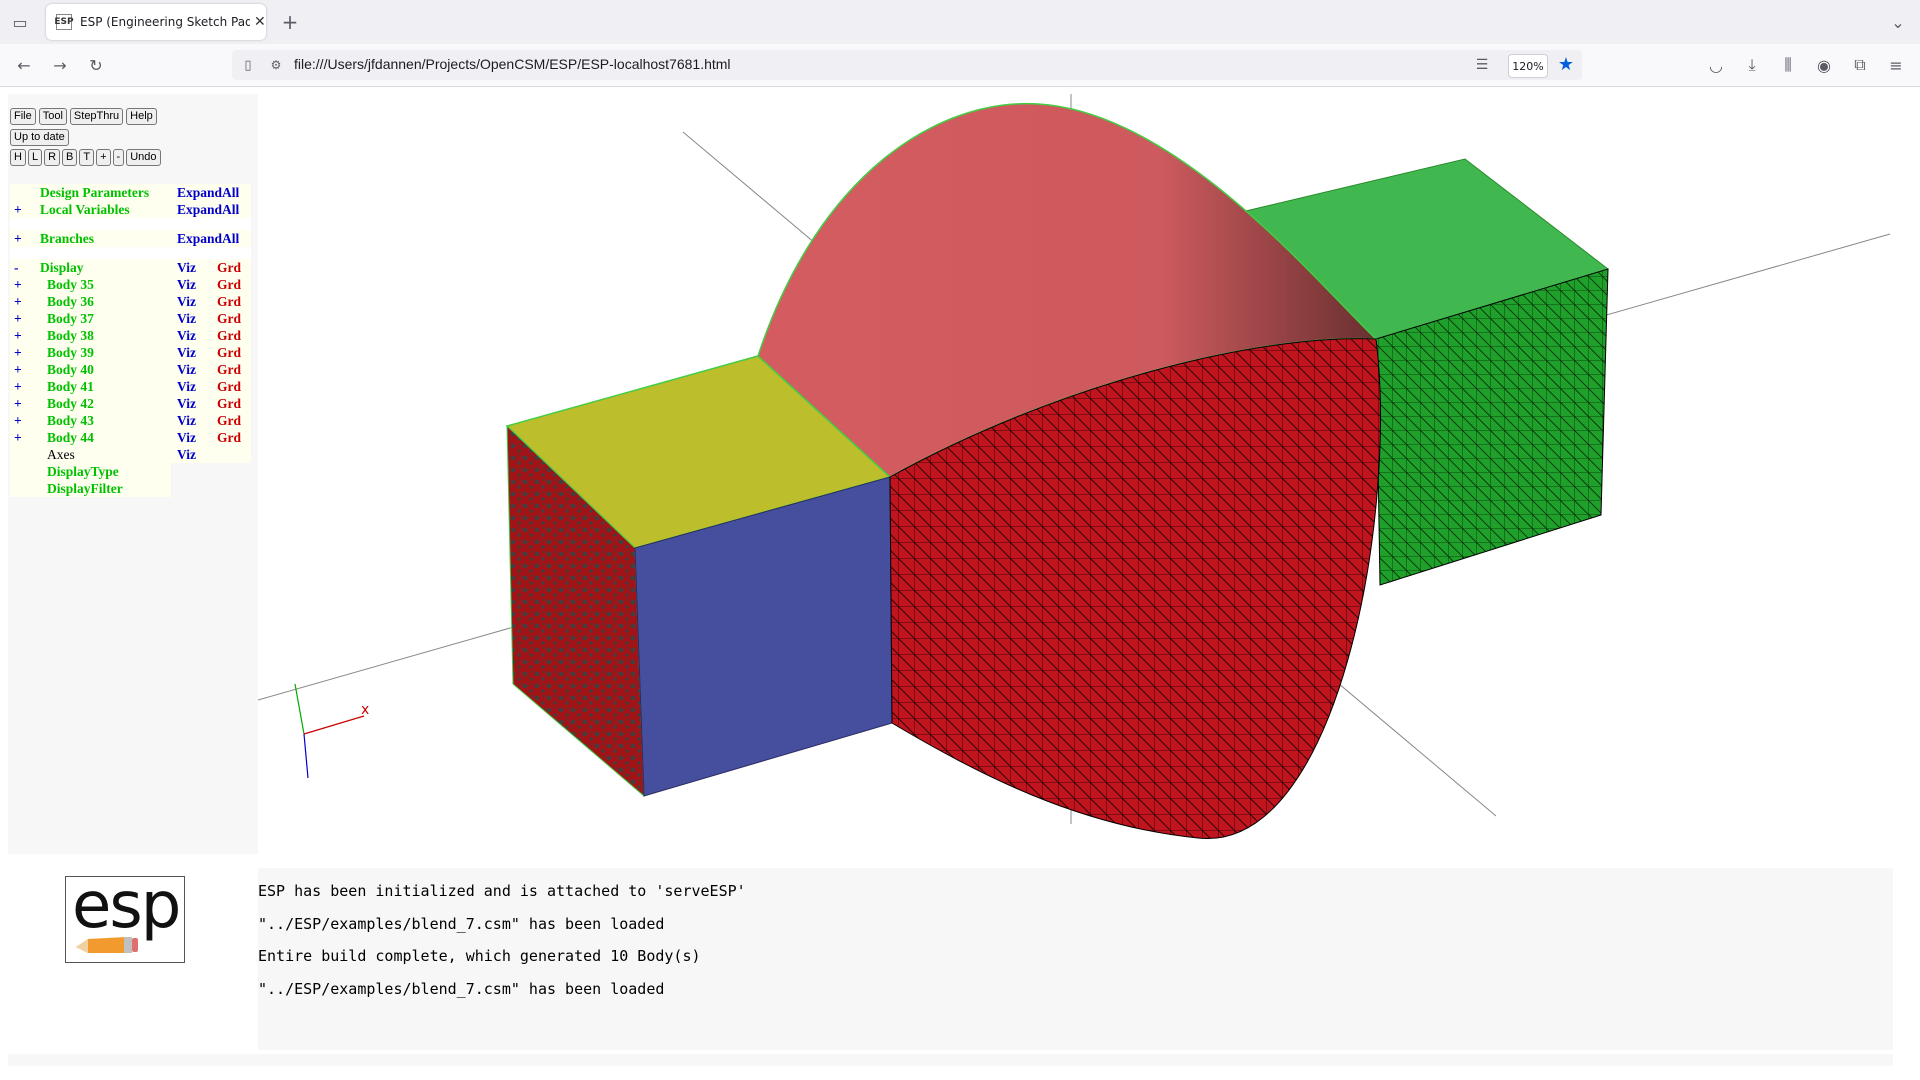  I want to click on reader-view-icon: ☰, so click(1482, 65).